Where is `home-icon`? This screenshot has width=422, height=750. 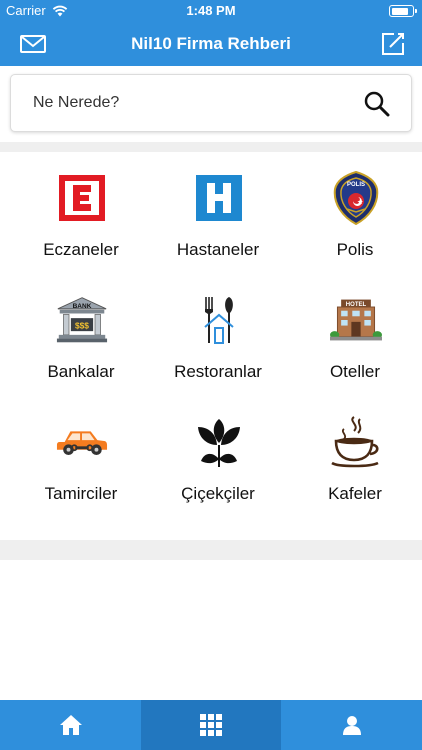
home-icon is located at coordinates (70, 725).